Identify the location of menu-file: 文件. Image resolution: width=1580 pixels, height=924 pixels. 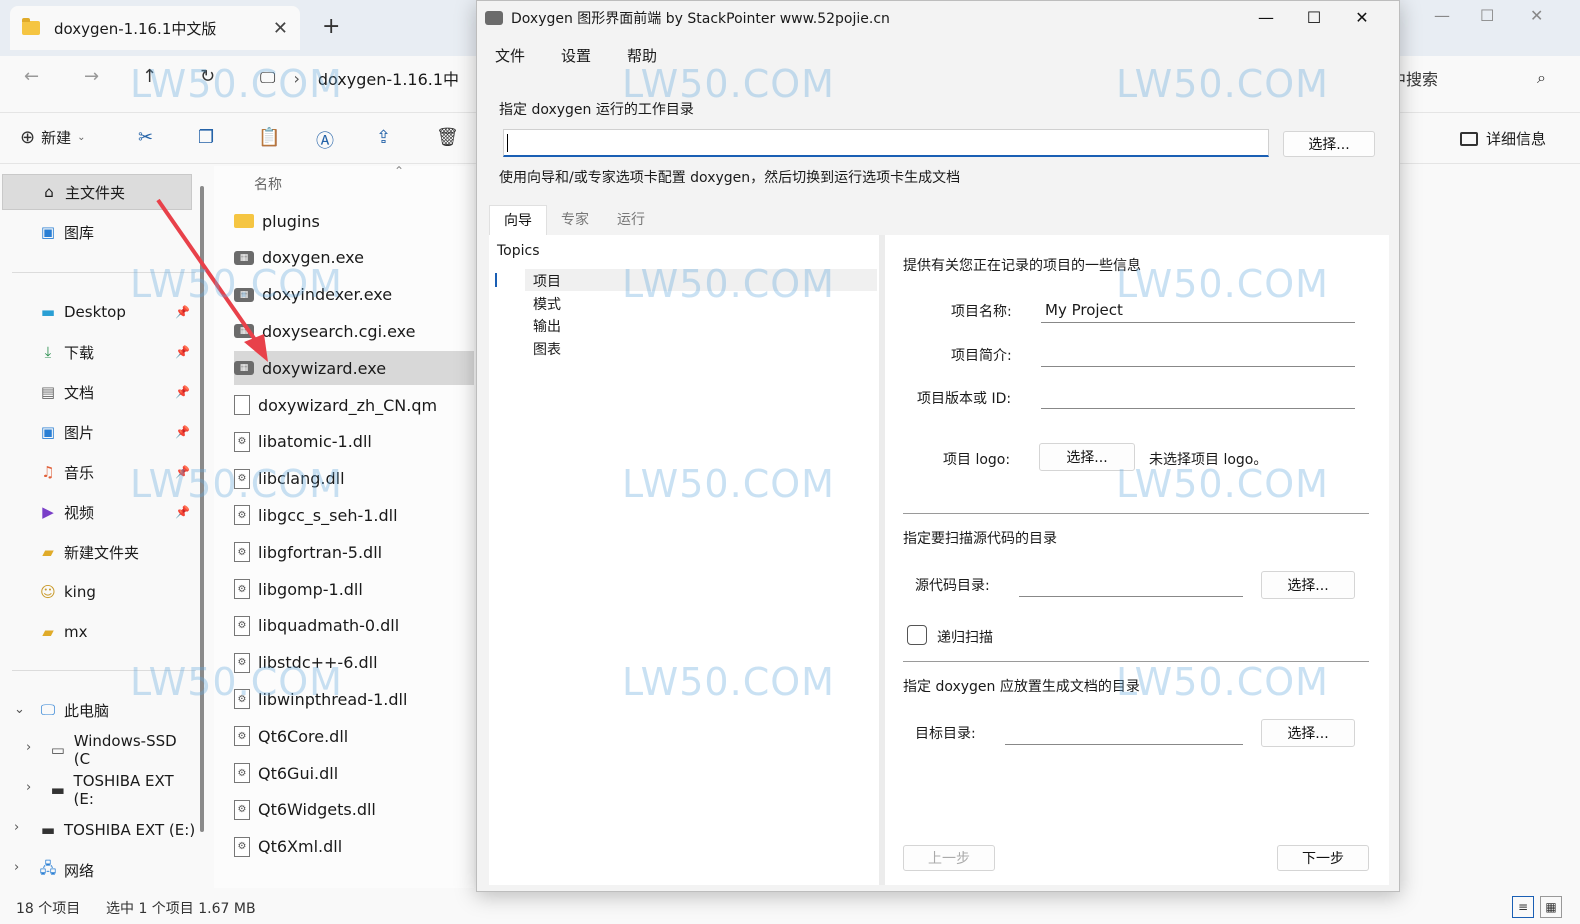
(510, 55).